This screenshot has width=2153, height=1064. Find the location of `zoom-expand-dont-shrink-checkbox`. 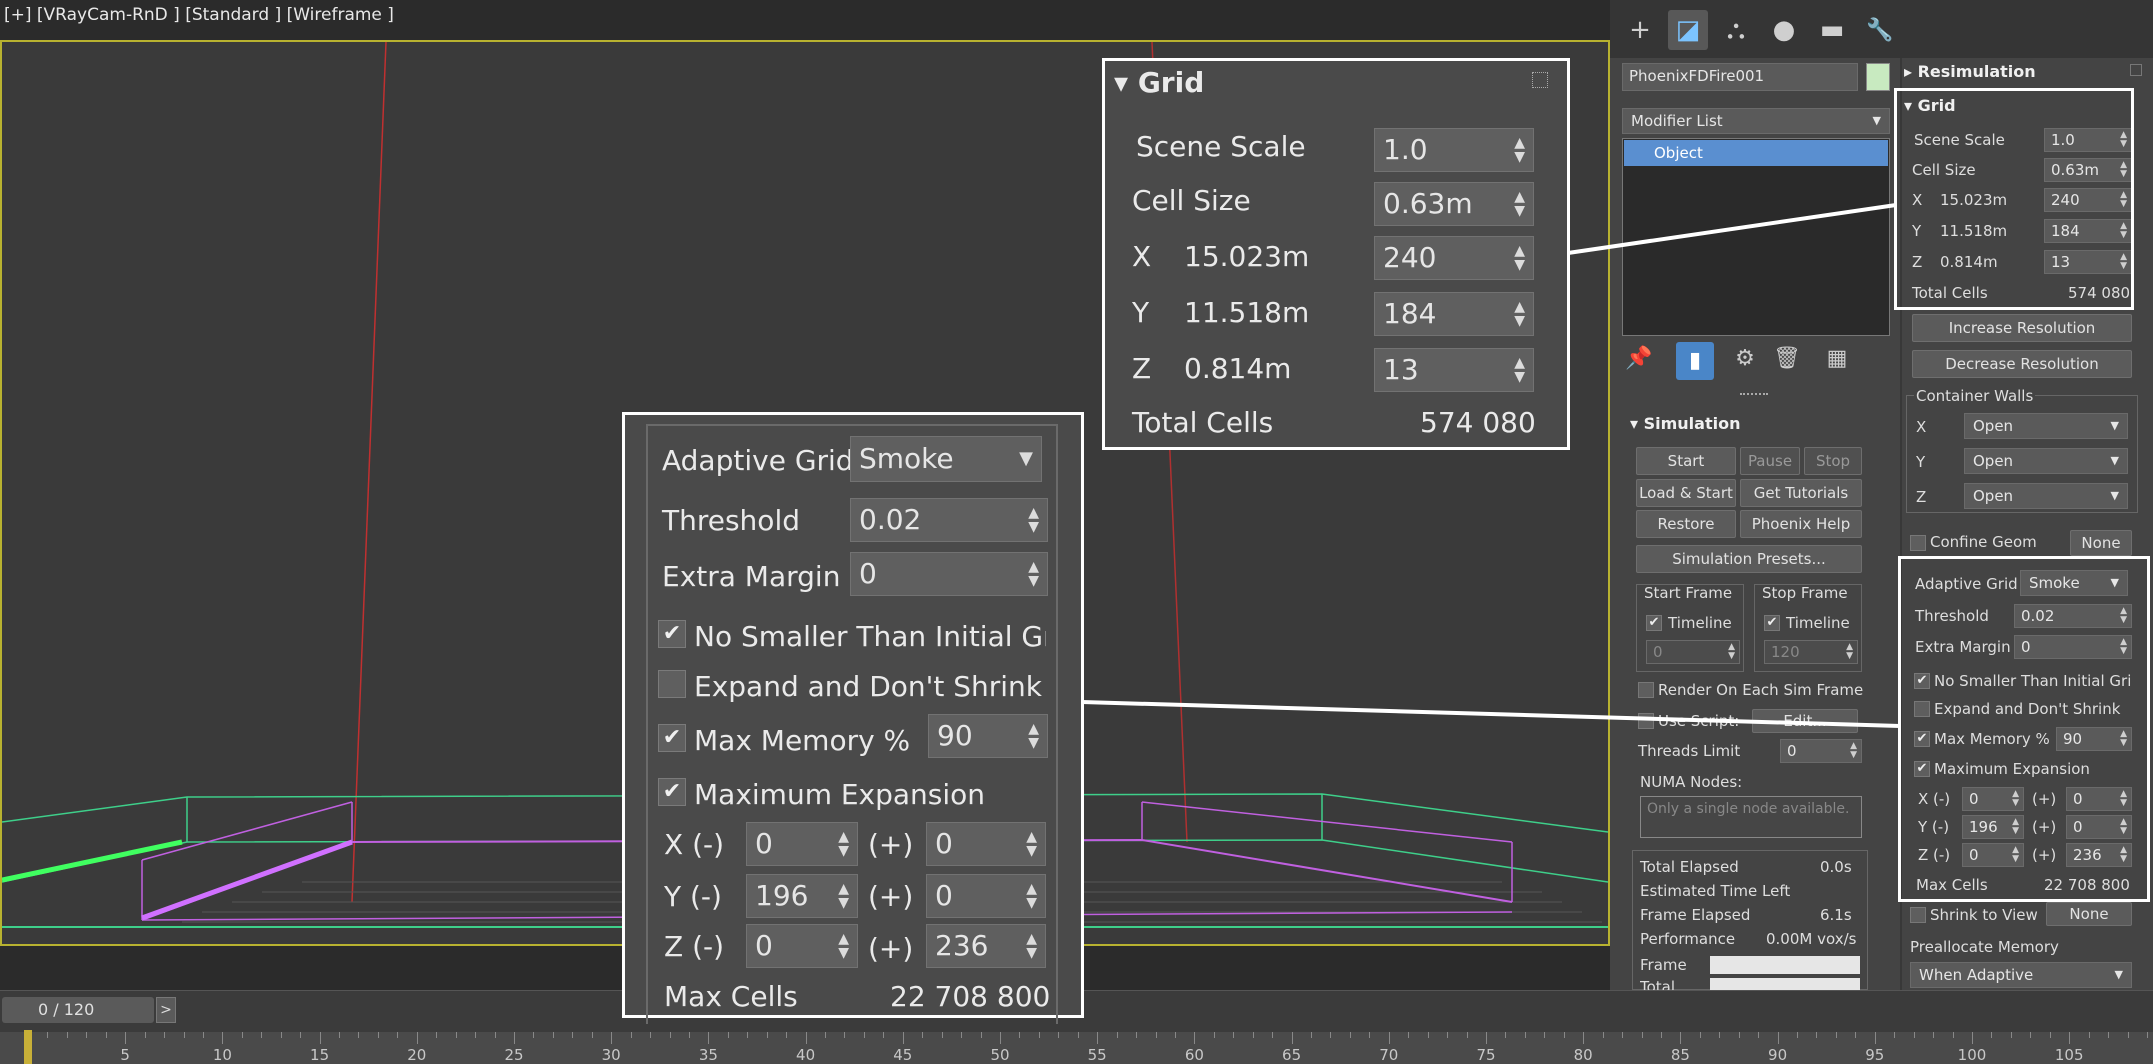

zoom-expand-dont-shrink-checkbox is located at coordinates (672, 684).